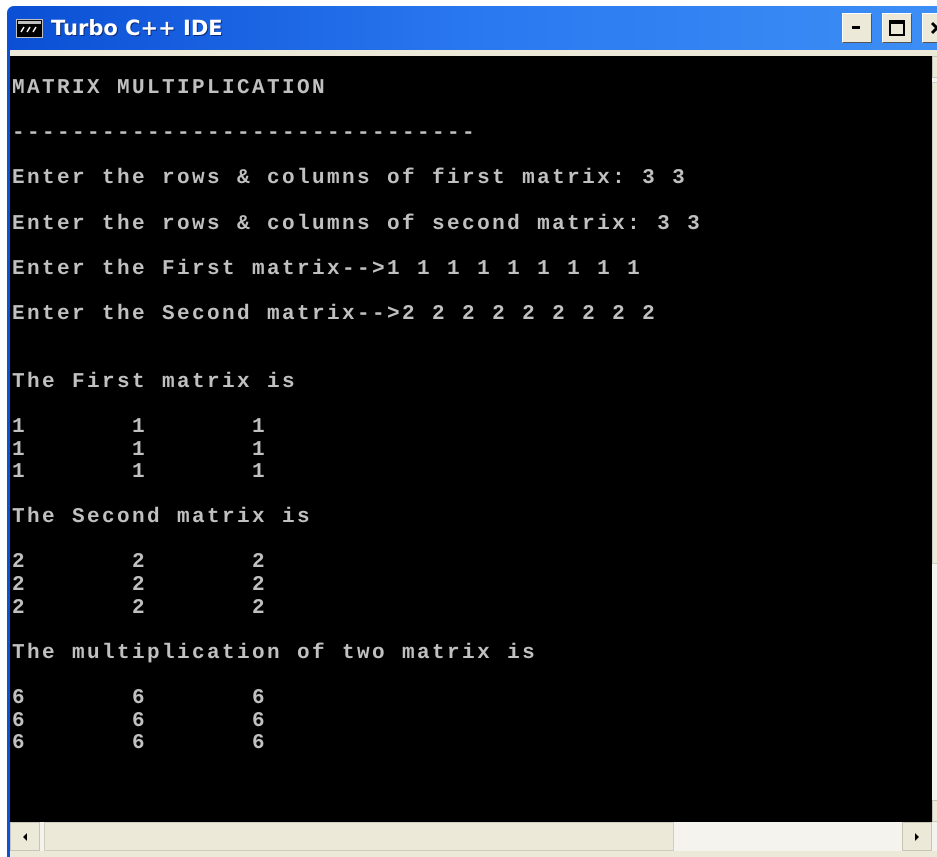 The image size is (937, 857). What do you see at coordinates (170, 89) in the screenshot?
I see `console-line: MATRIX MULTIPLICATION` at bounding box center [170, 89].